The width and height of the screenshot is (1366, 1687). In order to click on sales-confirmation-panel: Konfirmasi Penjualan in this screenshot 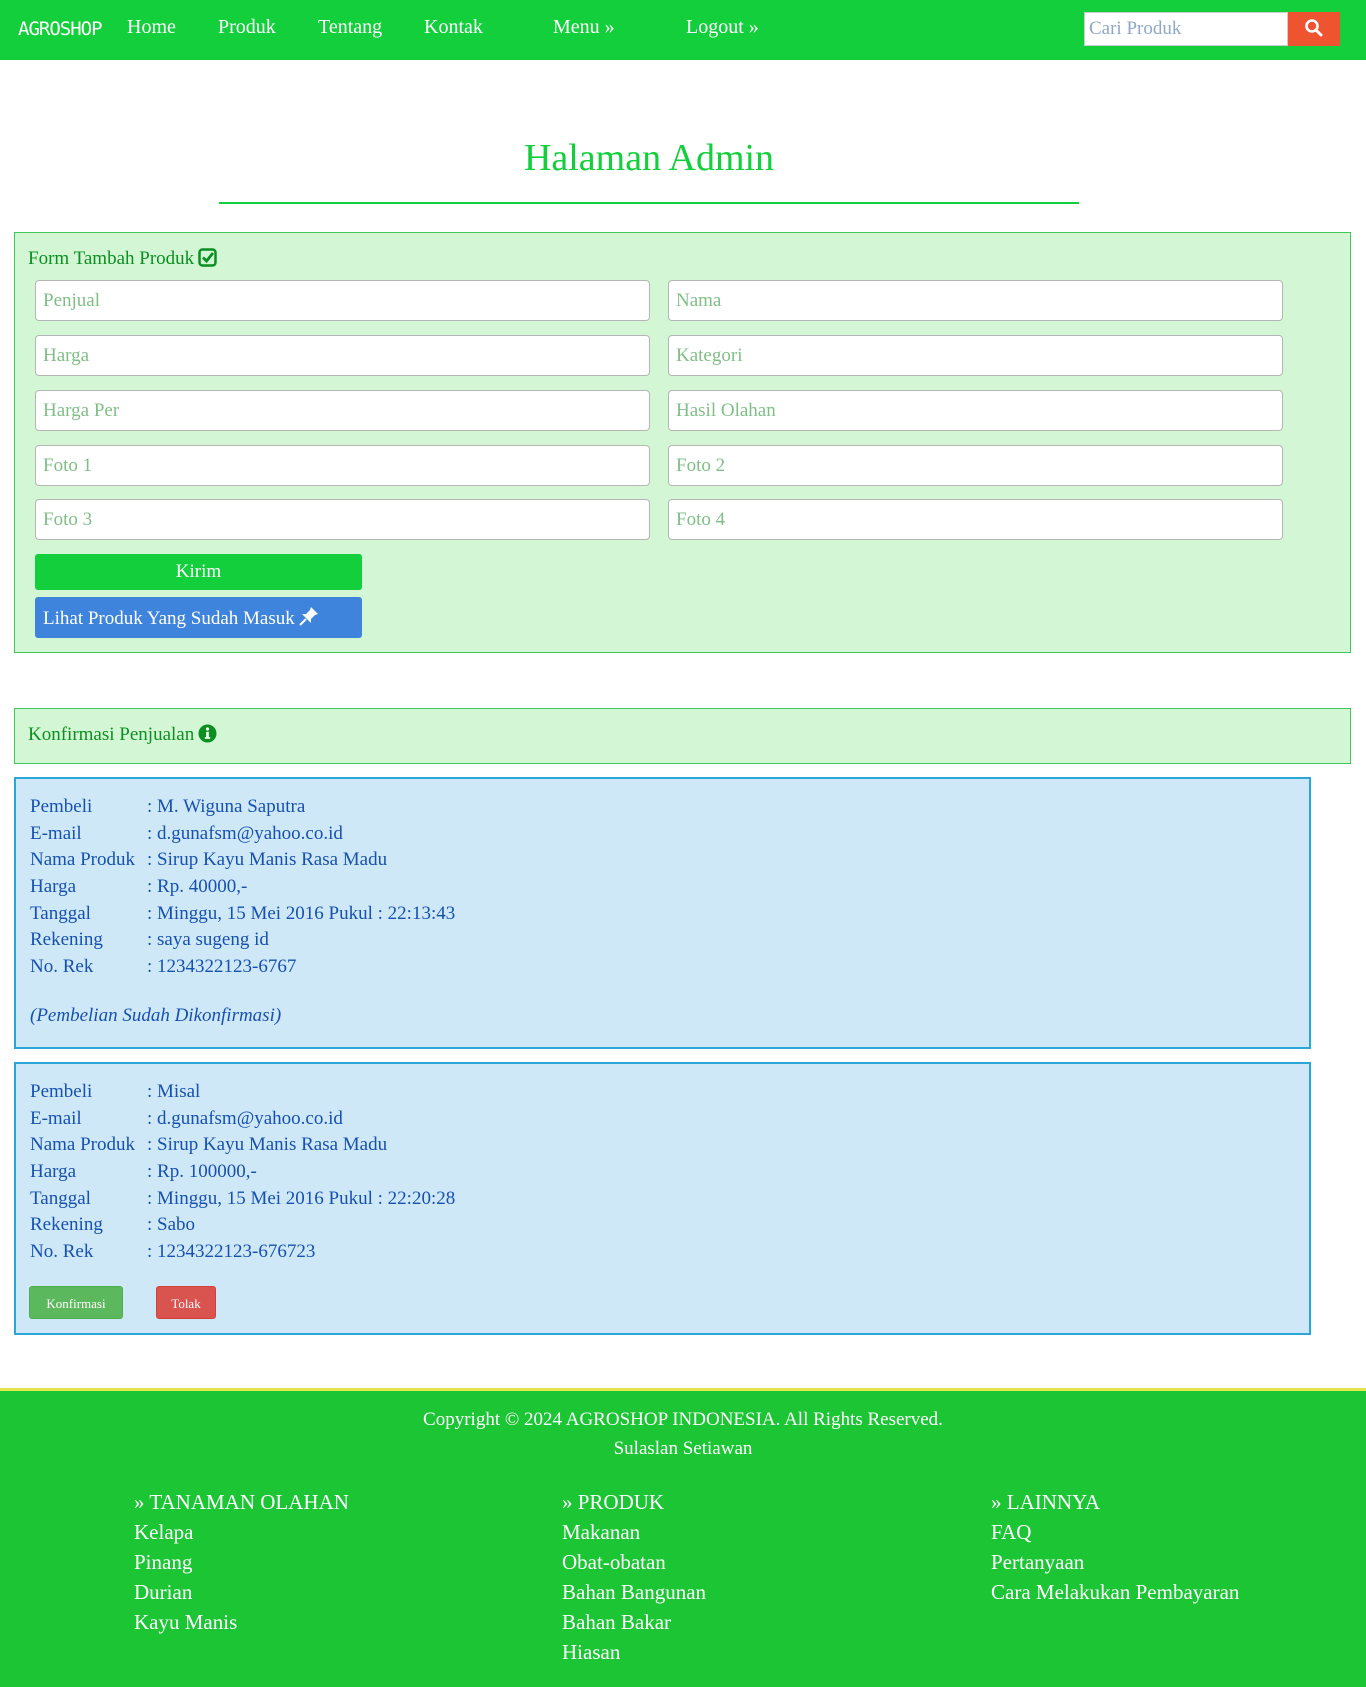, I will do `click(682, 736)`.